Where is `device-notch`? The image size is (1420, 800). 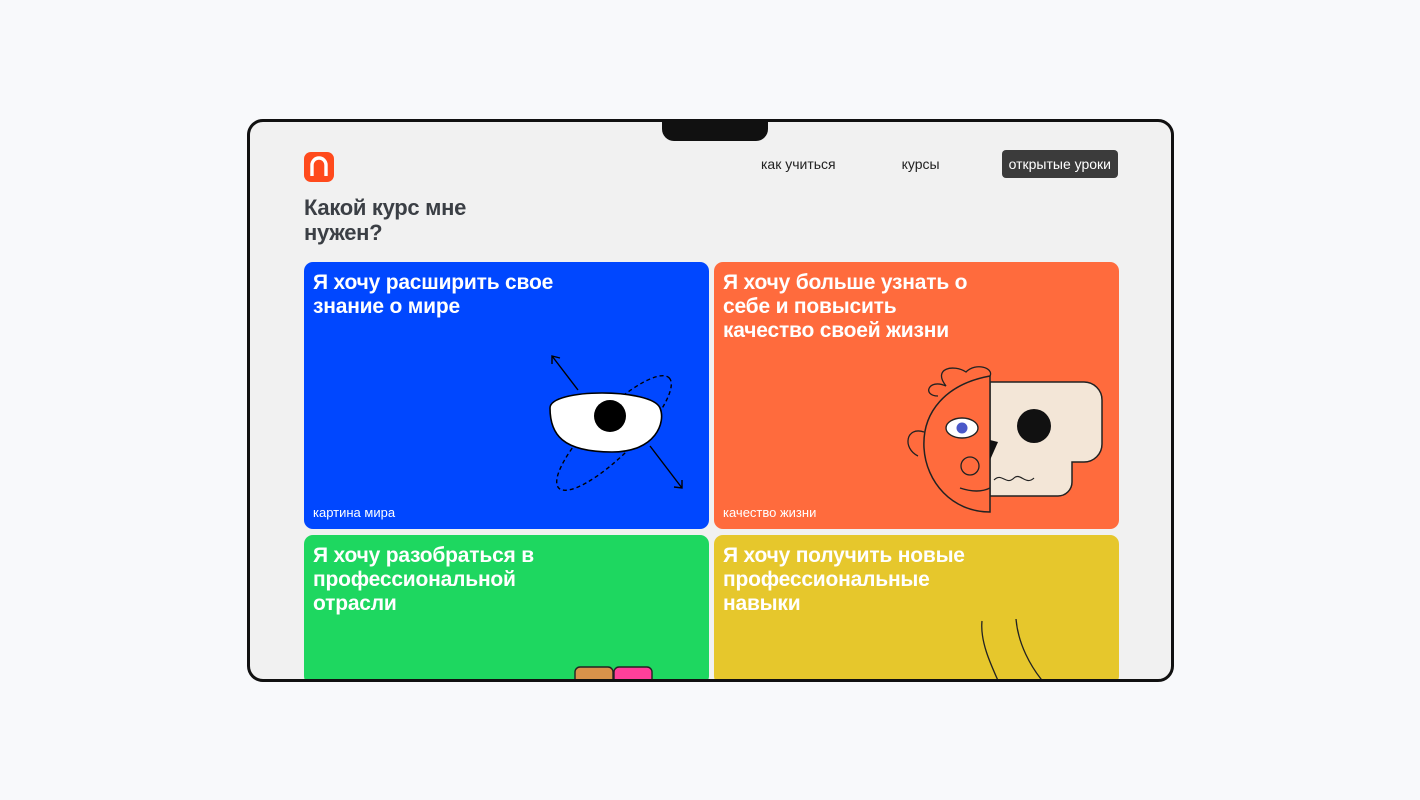 device-notch is located at coordinates (715, 131).